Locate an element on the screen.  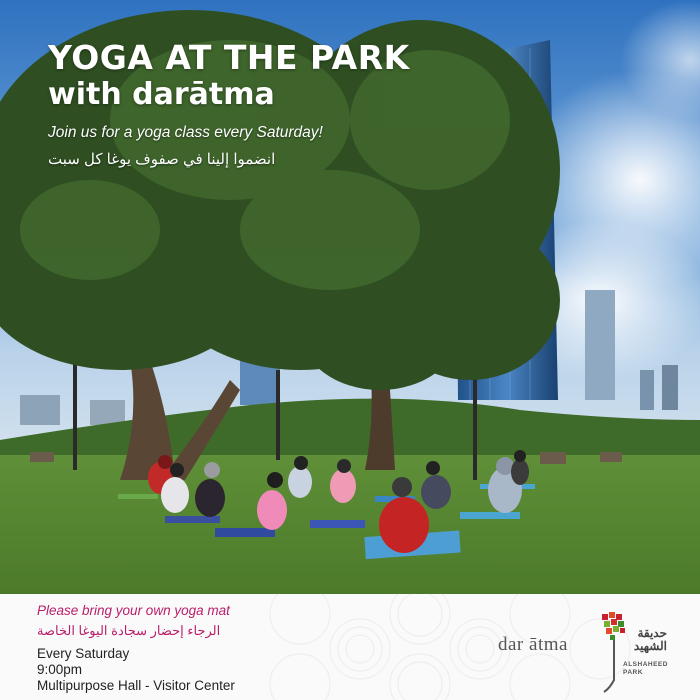
bring-mat-note-english: Please bring your own yoga mat is located at coordinates (133, 610).